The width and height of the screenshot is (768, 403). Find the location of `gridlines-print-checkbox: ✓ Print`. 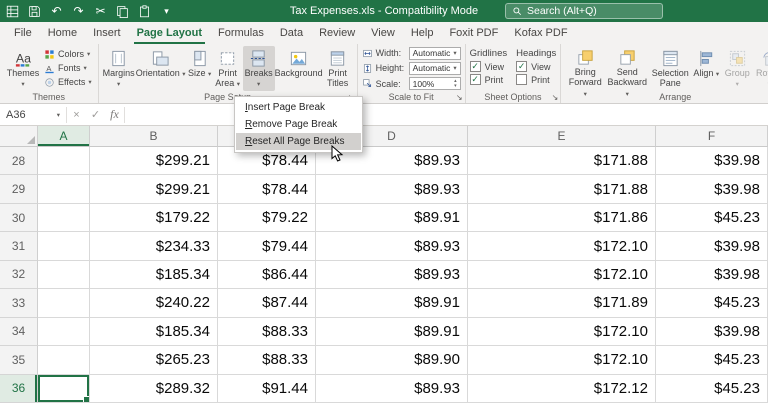

gridlines-print-checkbox: ✓ Print is located at coordinates (488, 79).